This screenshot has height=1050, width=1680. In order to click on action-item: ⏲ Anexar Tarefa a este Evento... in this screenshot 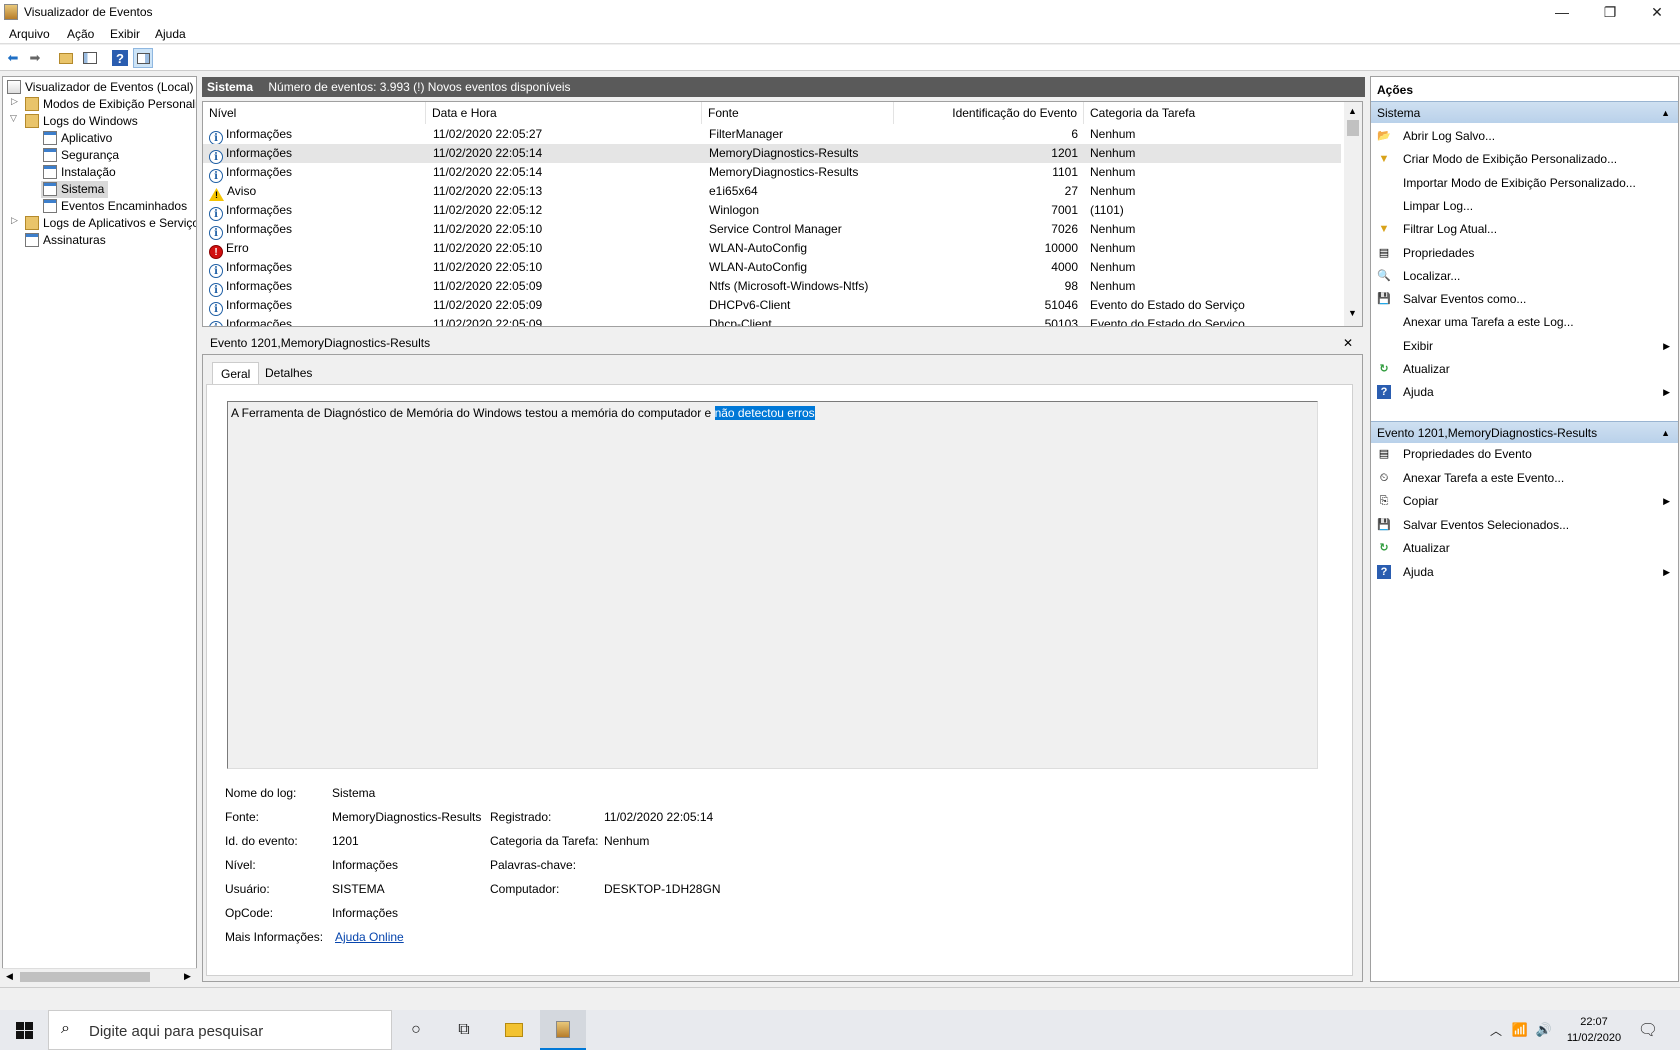, I will do `click(1524, 478)`.